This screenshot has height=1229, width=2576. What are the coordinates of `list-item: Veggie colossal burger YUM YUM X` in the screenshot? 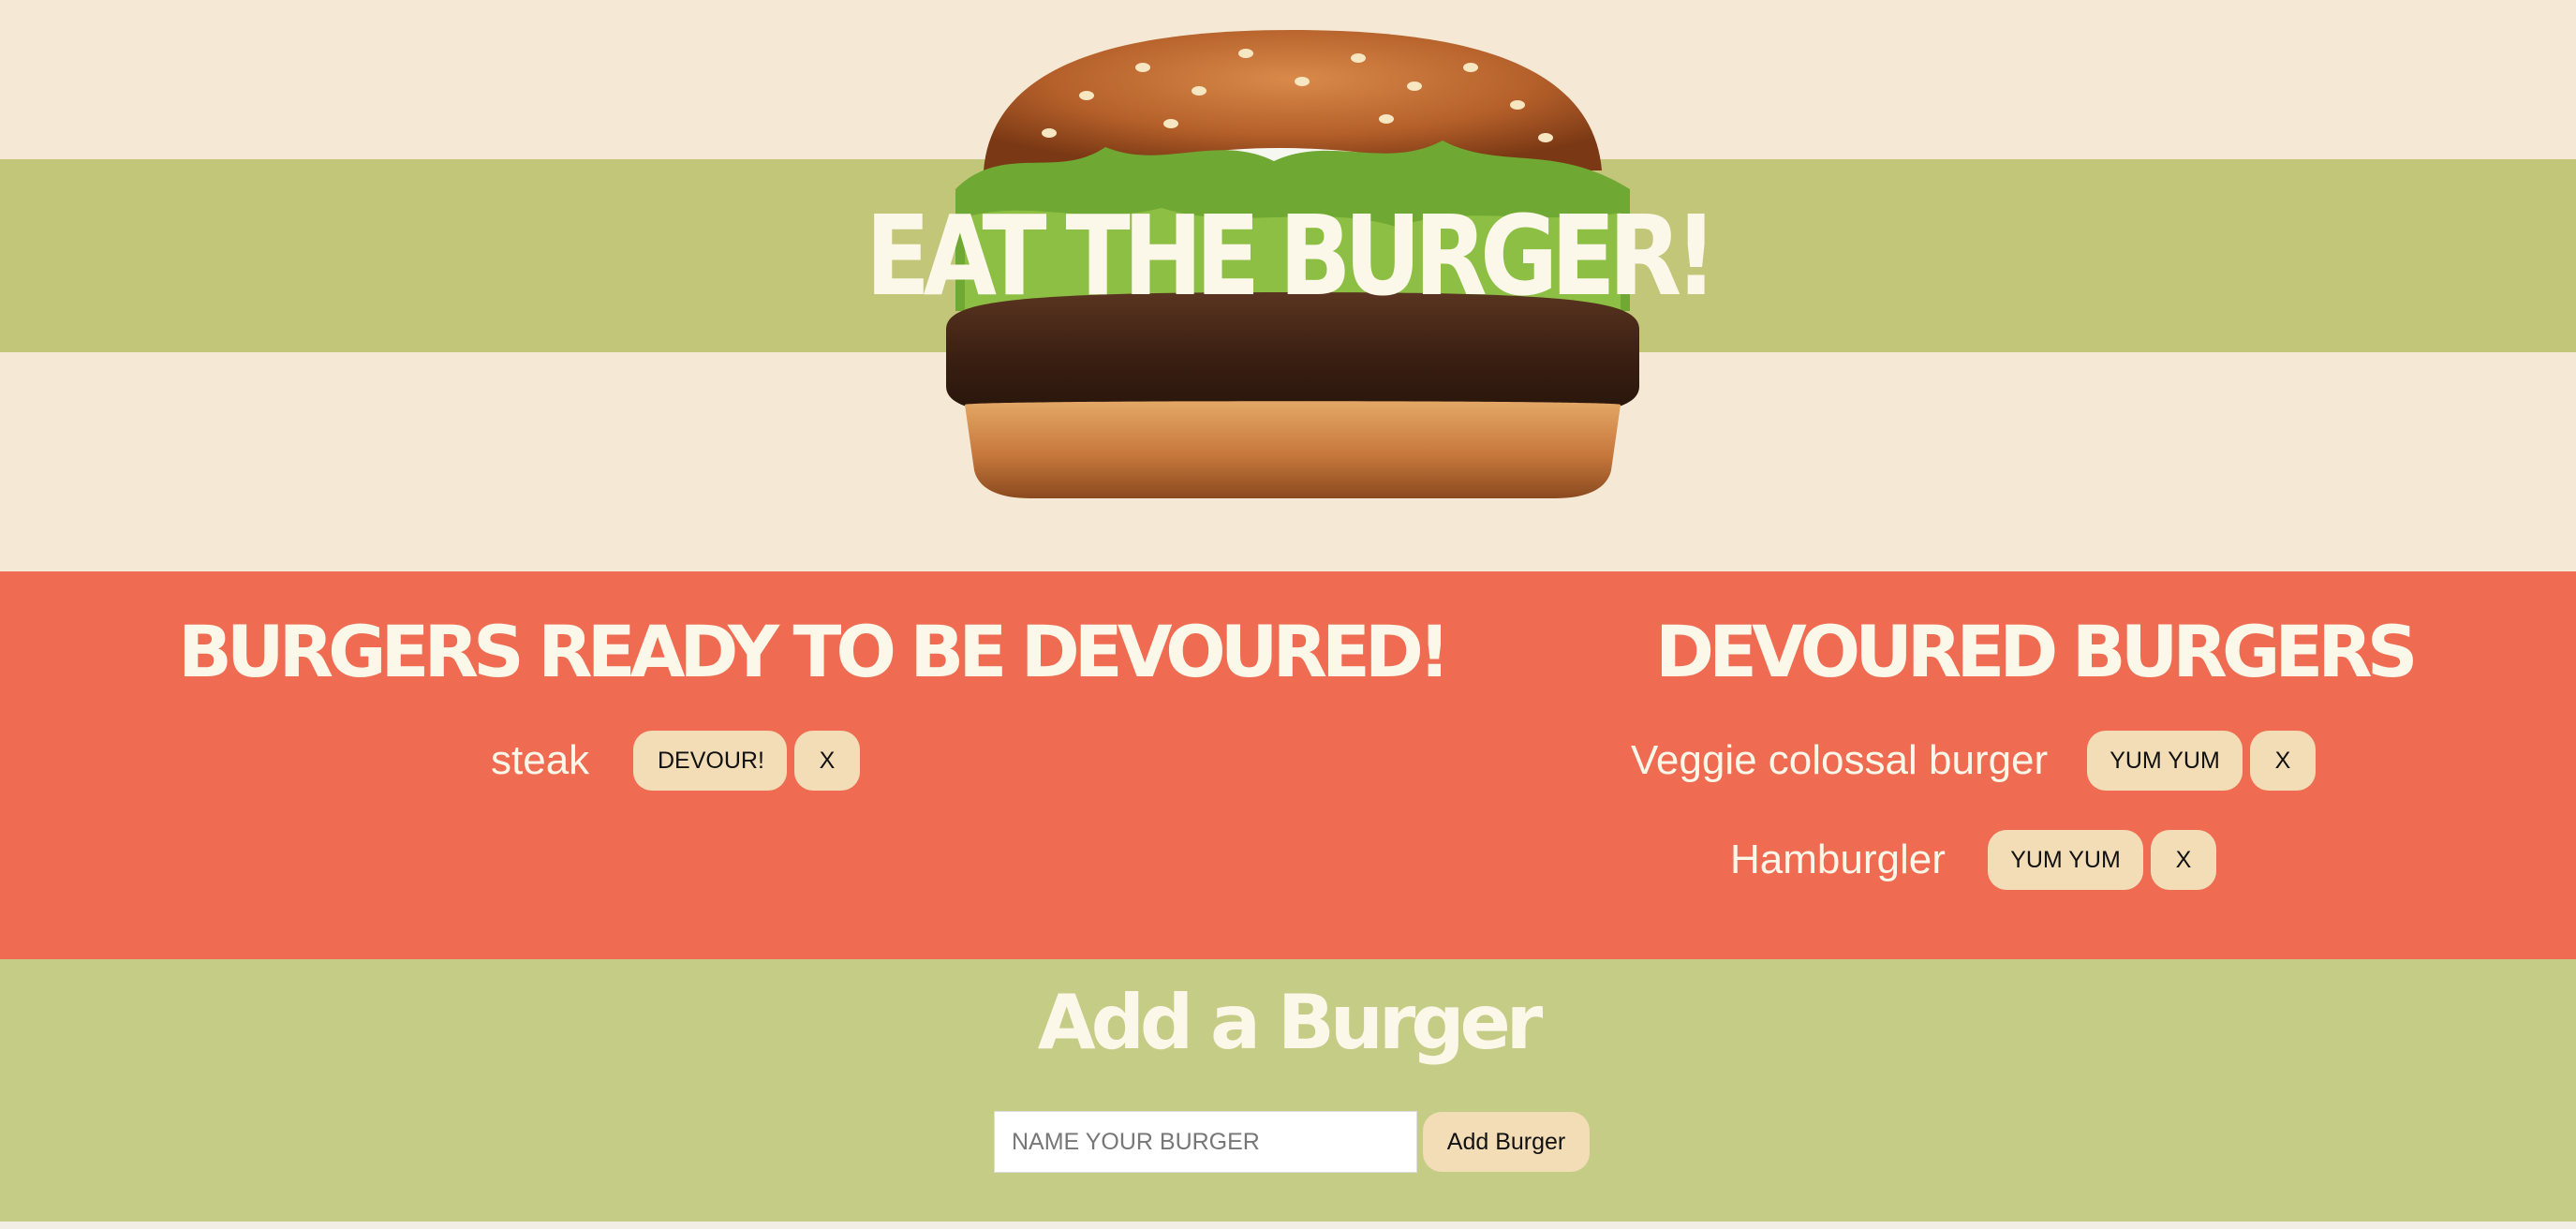 It's located at (1974, 761).